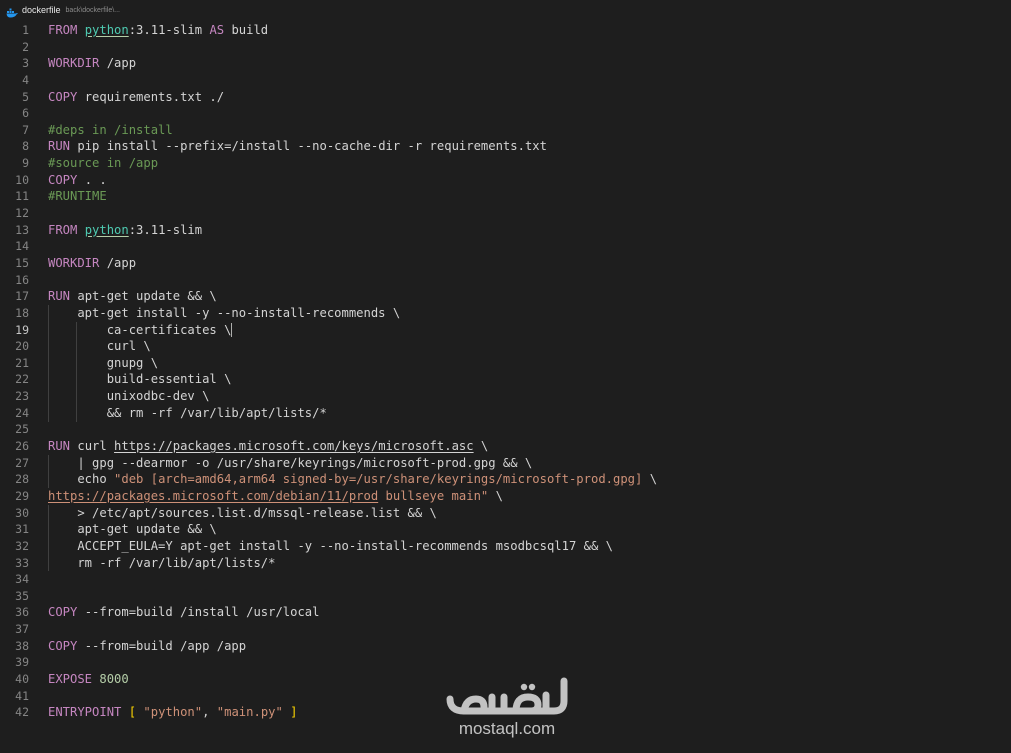 Image resolution: width=1011 pixels, height=753 pixels. Describe the element at coordinates (505, 130) in the screenshot. I see `code-line: 7 #deps in /install` at that location.